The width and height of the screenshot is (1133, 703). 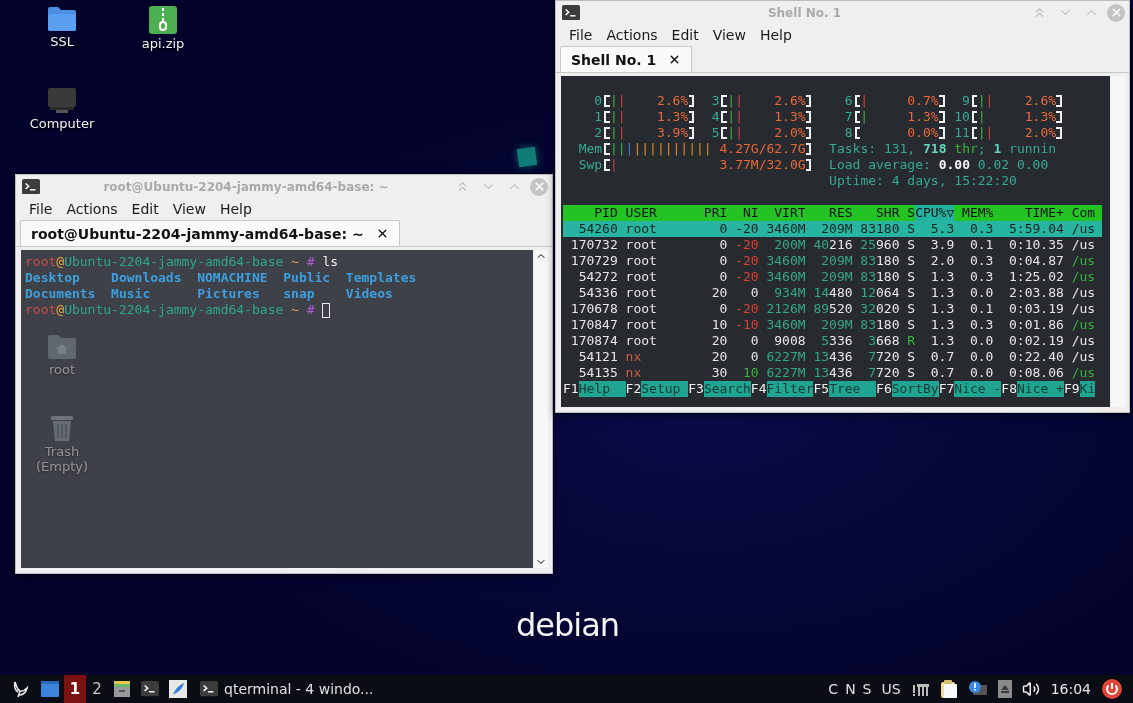 I want to click on table-cell-text: 12064, so click(x=879, y=293).